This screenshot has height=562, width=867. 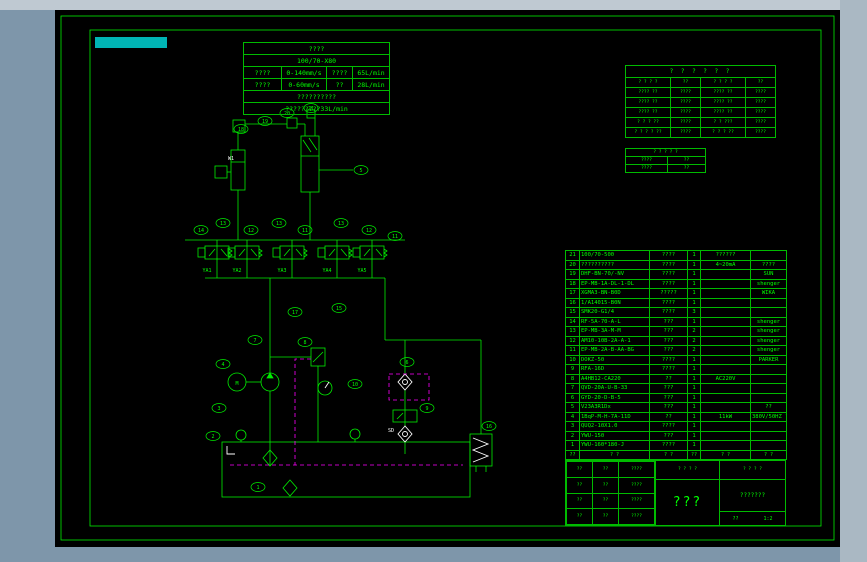 I want to click on bom-item-code: GYD-20-D-B-5, so click(x=614, y=397).